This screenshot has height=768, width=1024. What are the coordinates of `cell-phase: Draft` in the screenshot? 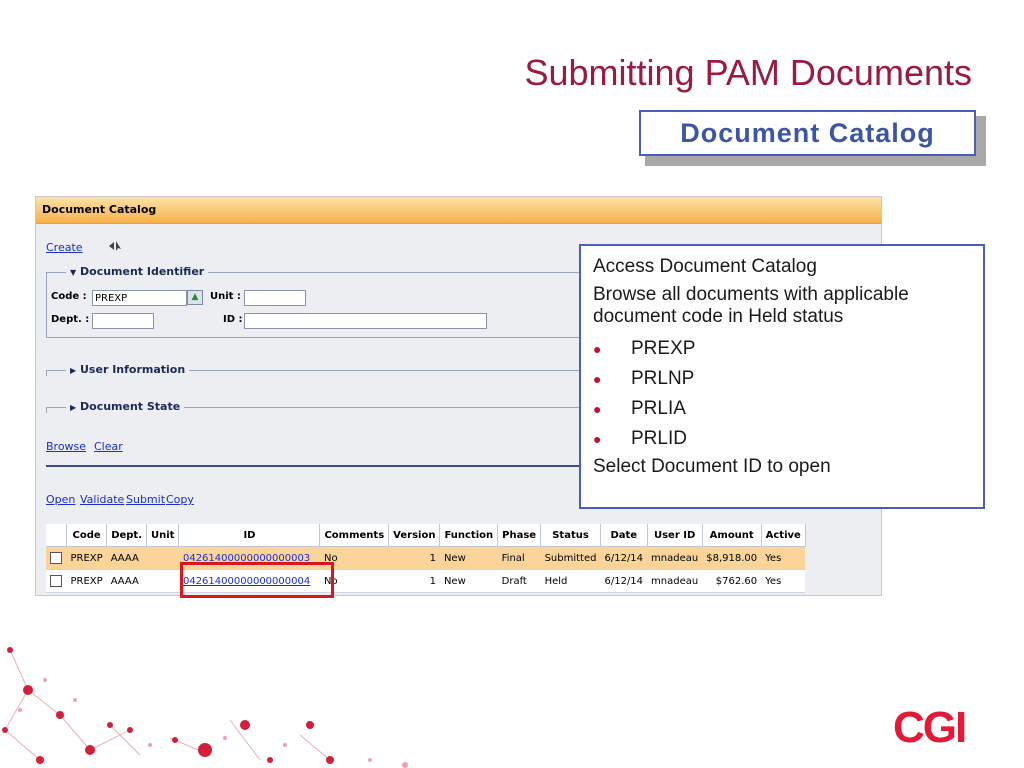 It's located at (519, 581).